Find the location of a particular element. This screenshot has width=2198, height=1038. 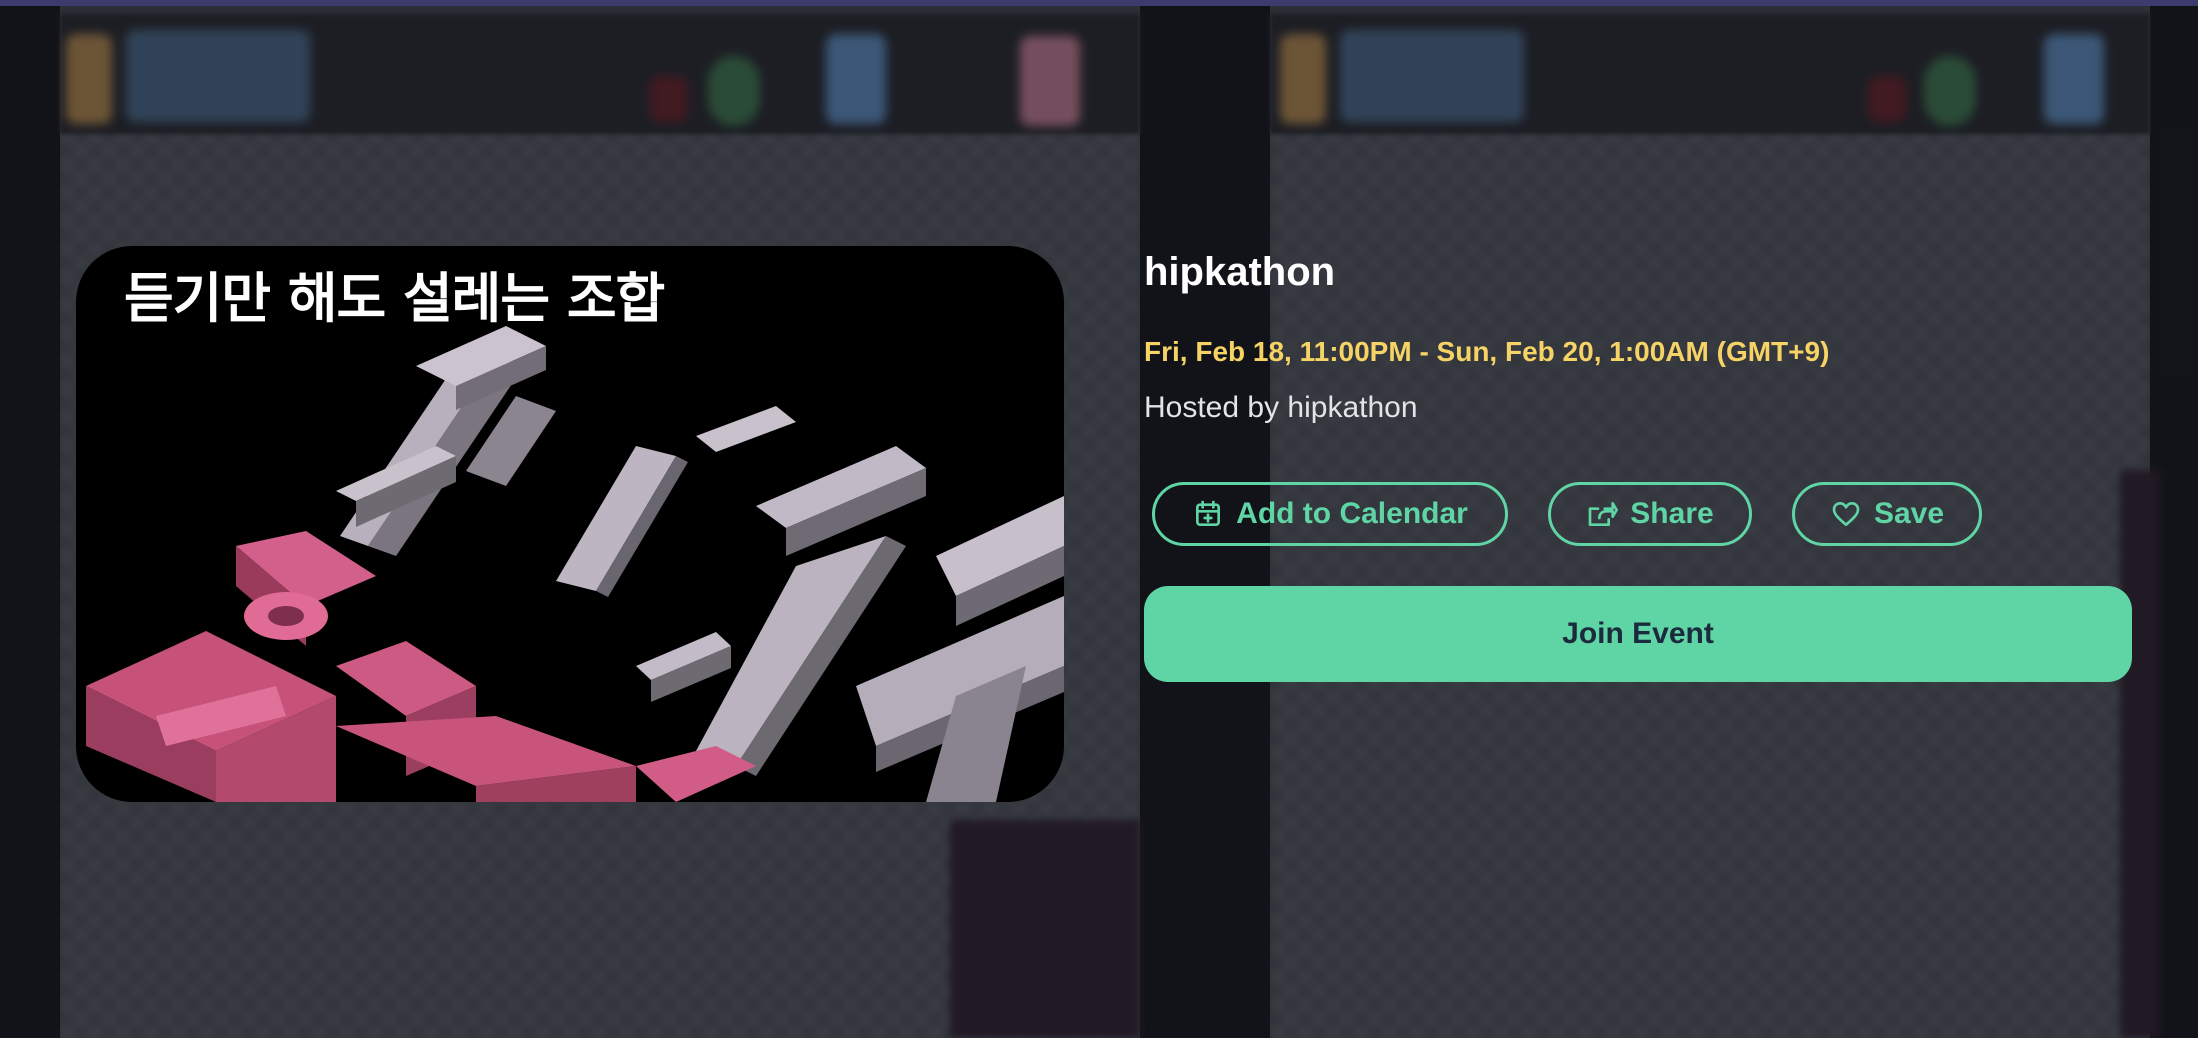

save-button: Save is located at coordinates (1887, 514).